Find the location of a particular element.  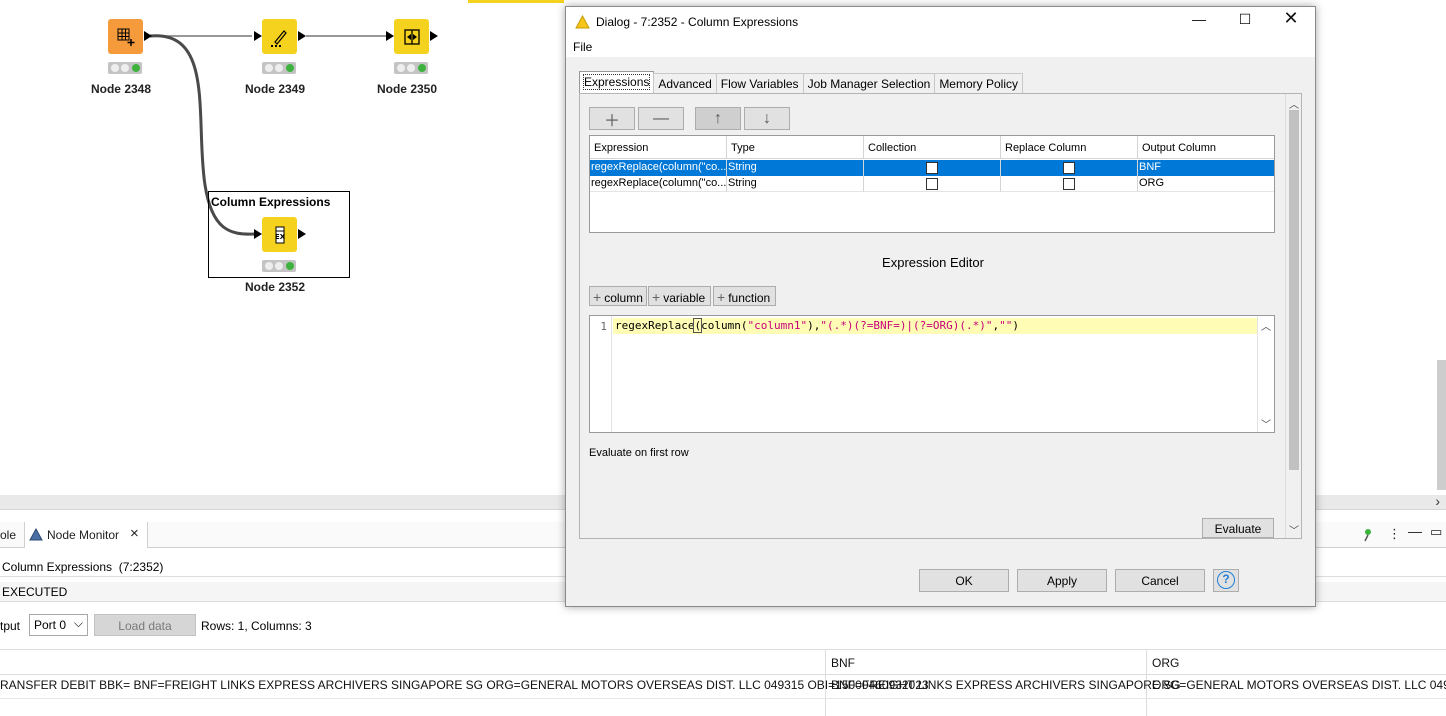

scrollbar-thumb is located at coordinates (1294, 290).